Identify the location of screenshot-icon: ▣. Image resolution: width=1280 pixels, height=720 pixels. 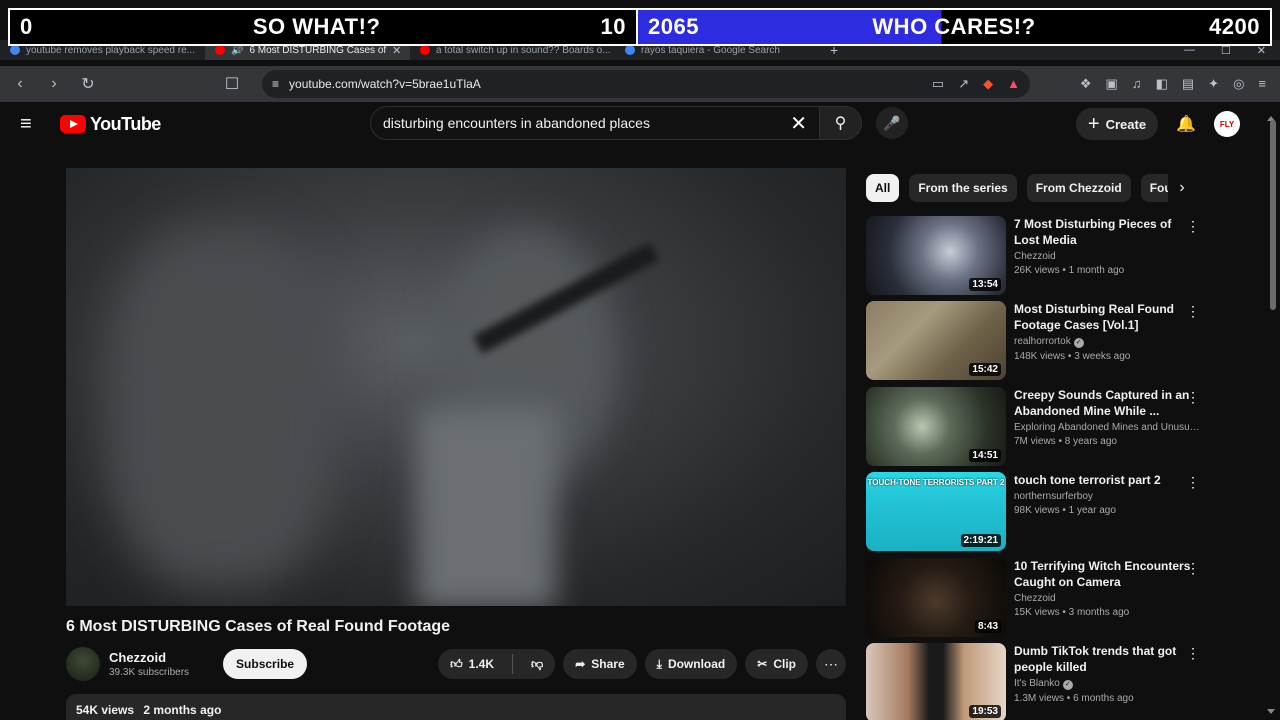
(1112, 84).